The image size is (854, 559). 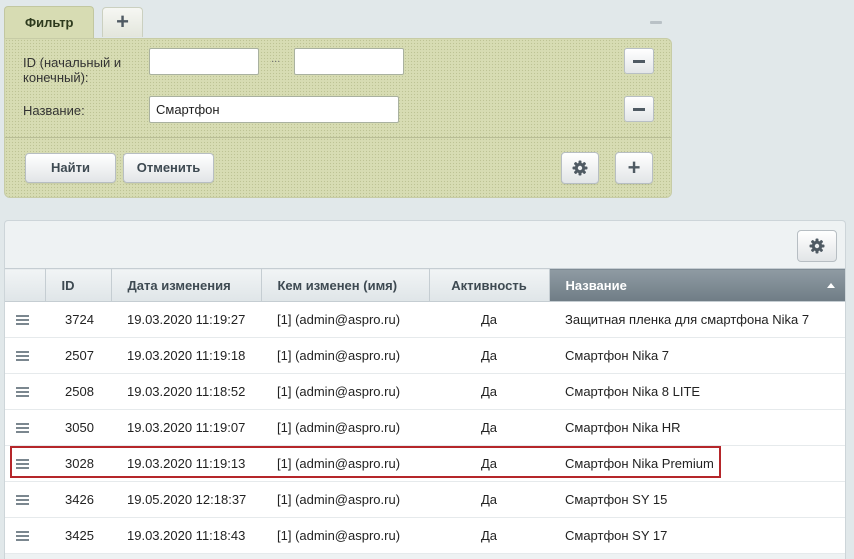 What do you see at coordinates (186, 285) in the screenshot?
I see `column-header-date: Дата изменения` at bounding box center [186, 285].